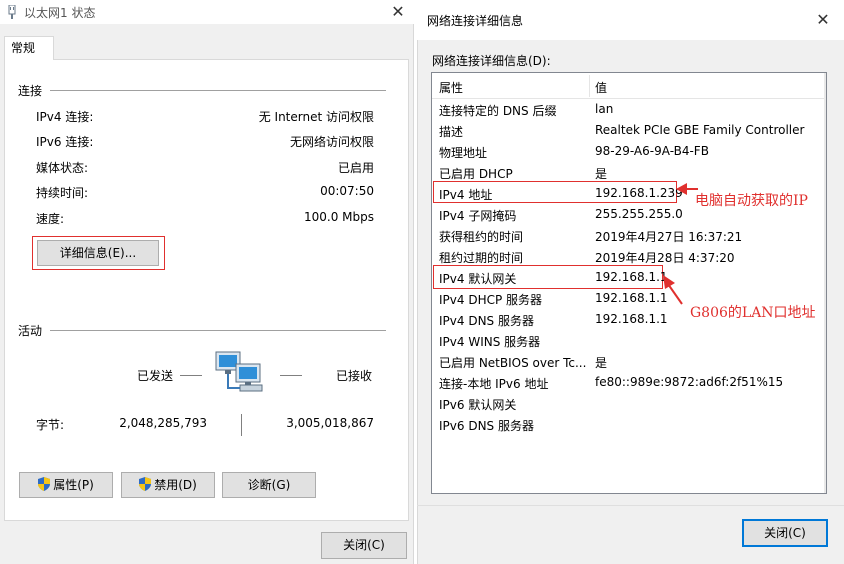 This screenshot has height=564, width=844. Describe the element at coordinates (486, 321) in the screenshot. I see `list-item-property: IPv4 DNS 服务器` at that location.